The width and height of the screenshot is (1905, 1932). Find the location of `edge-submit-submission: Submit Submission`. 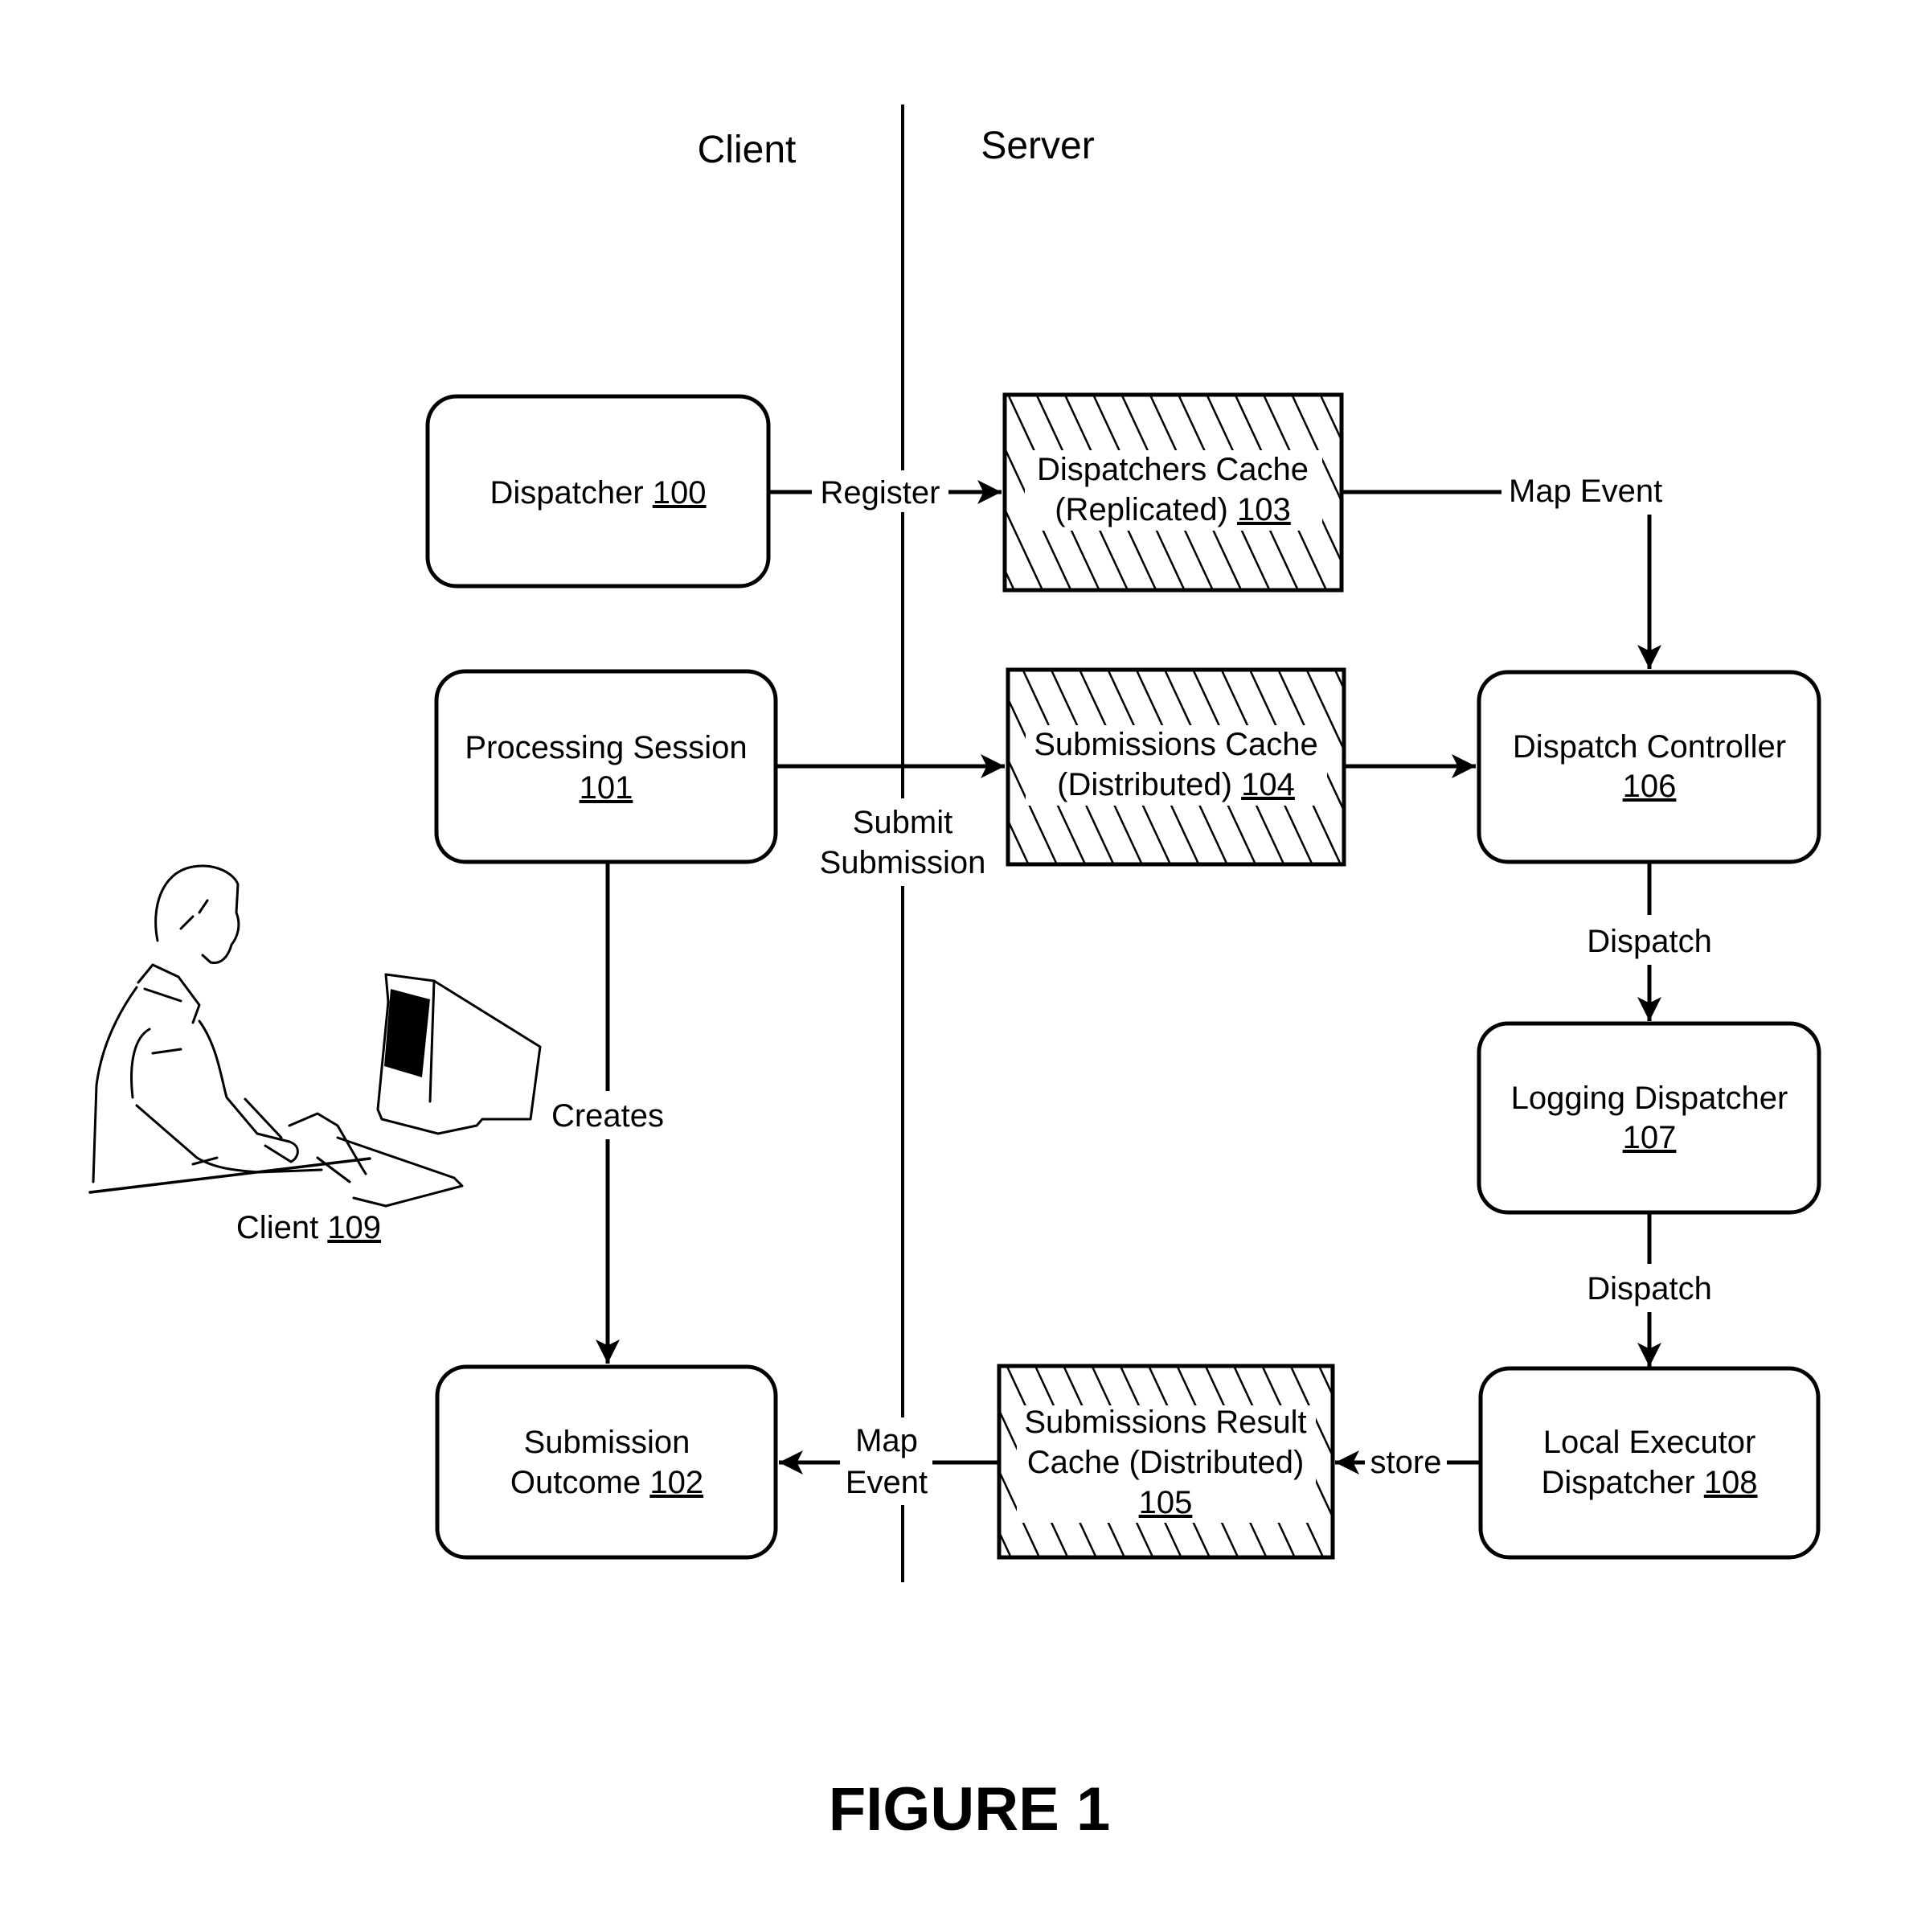

edge-submit-submission: Submit Submission is located at coordinates (890, 817).